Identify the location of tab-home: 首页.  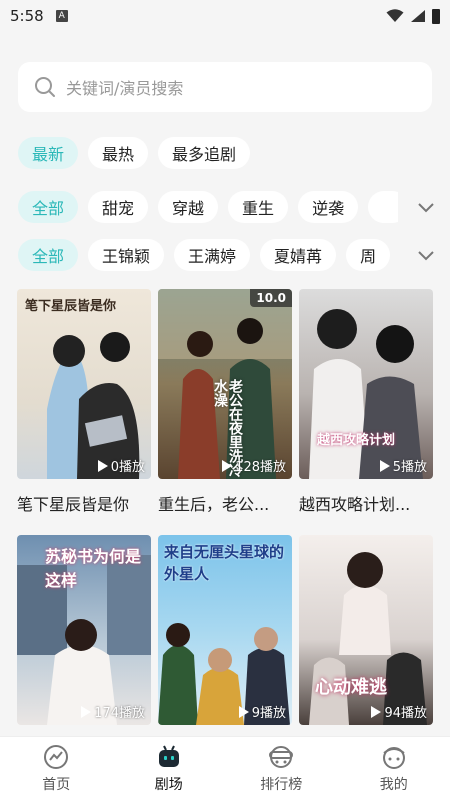
(56, 768).